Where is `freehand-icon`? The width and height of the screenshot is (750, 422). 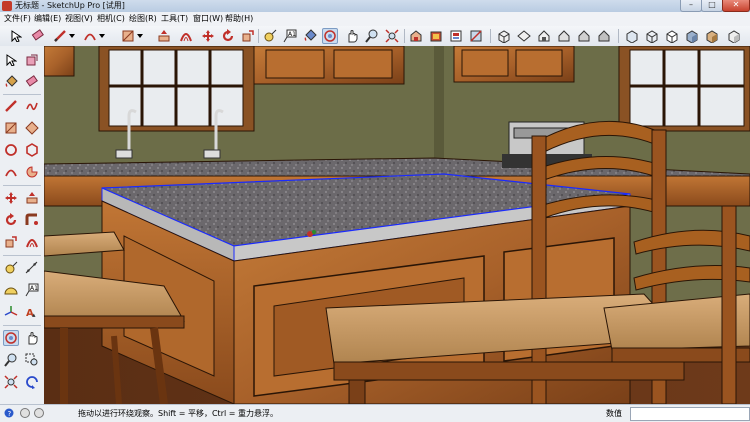
freehand-icon is located at coordinates (32, 106).